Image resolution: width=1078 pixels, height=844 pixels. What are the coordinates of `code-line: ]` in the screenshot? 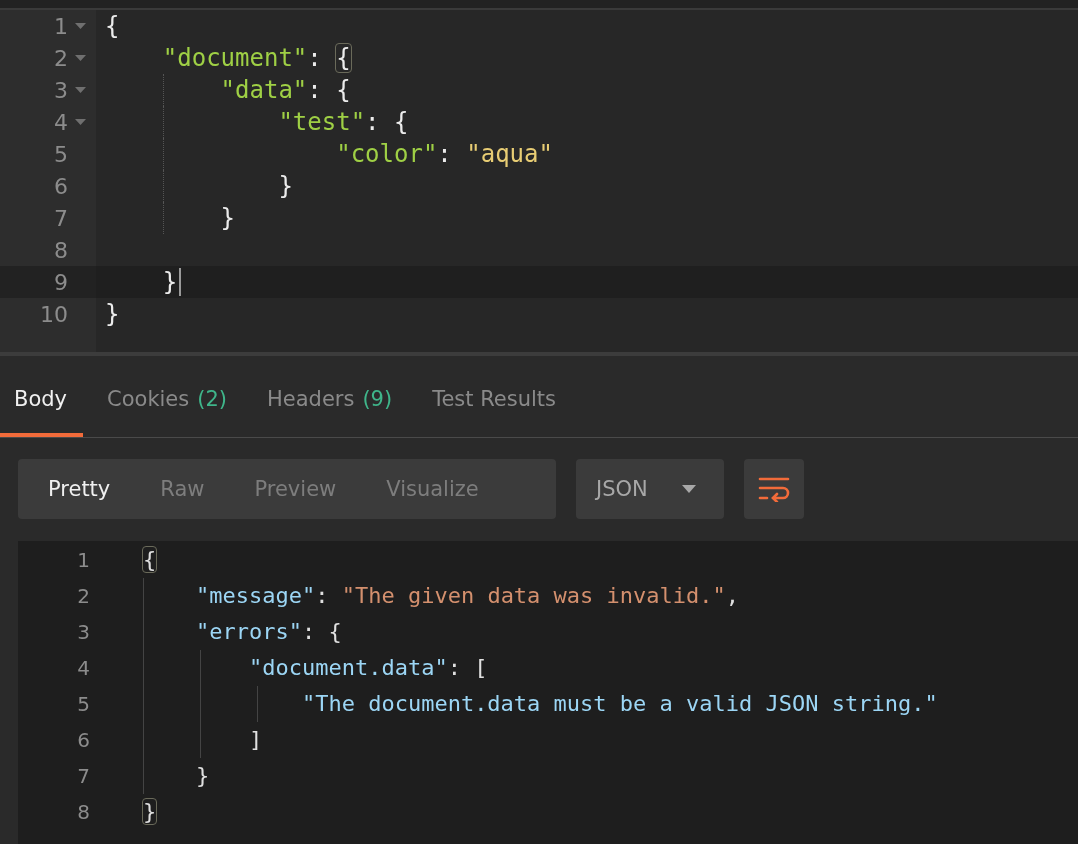 It's located at (255, 740).